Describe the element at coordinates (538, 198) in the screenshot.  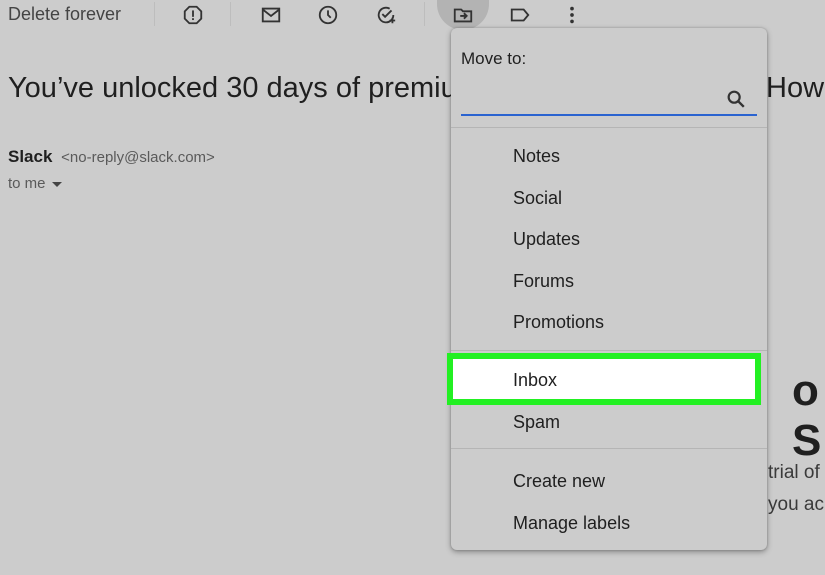
I see `menu-item-label: Social` at that location.